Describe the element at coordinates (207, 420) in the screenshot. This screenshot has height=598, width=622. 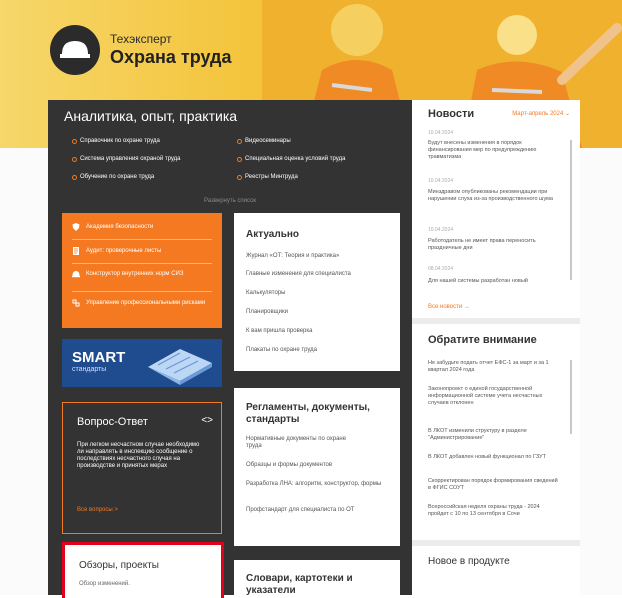
I see `qa-nav-arrows: <>` at that location.